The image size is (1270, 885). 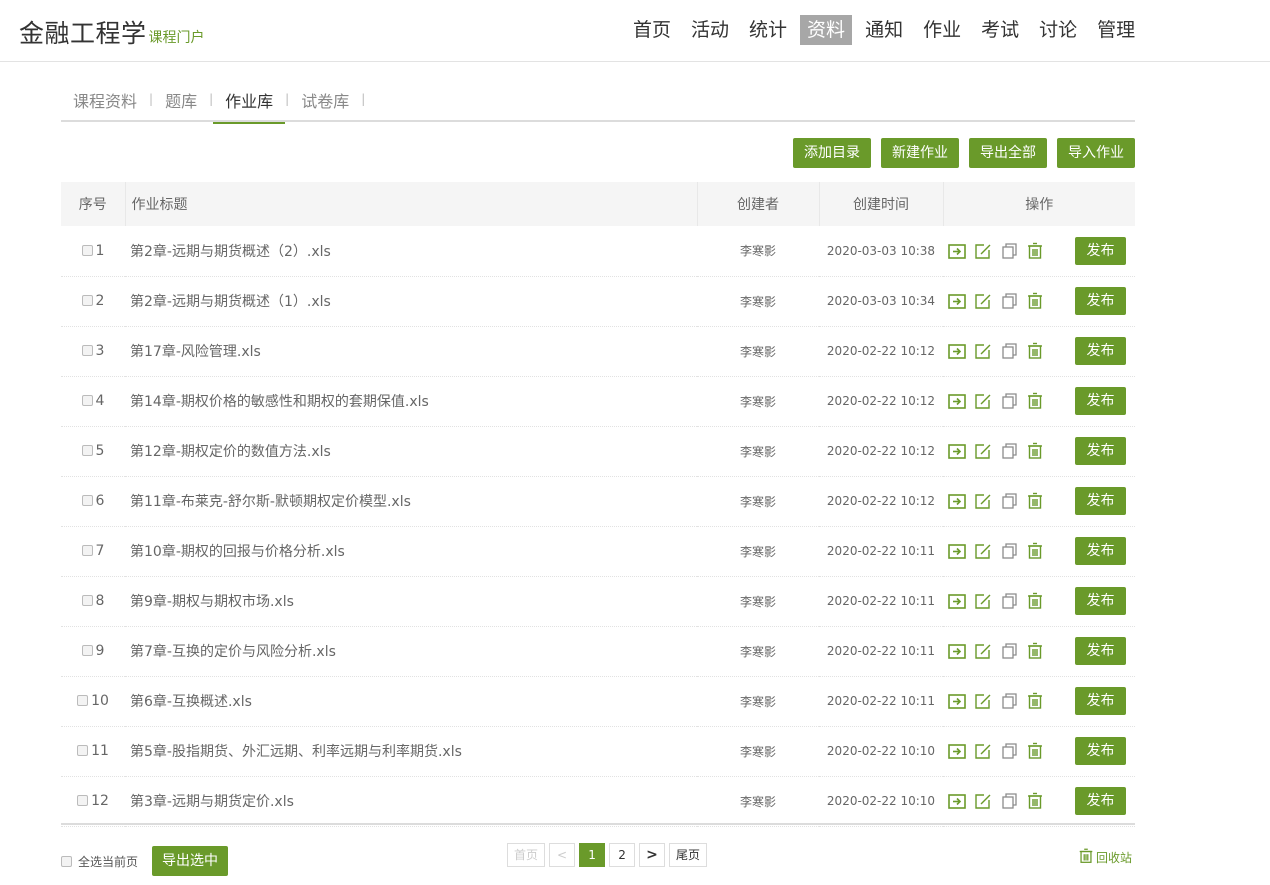 What do you see at coordinates (325, 101) in the screenshot?
I see `subtab-3: 试卷库` at bounding box center [325, 101].